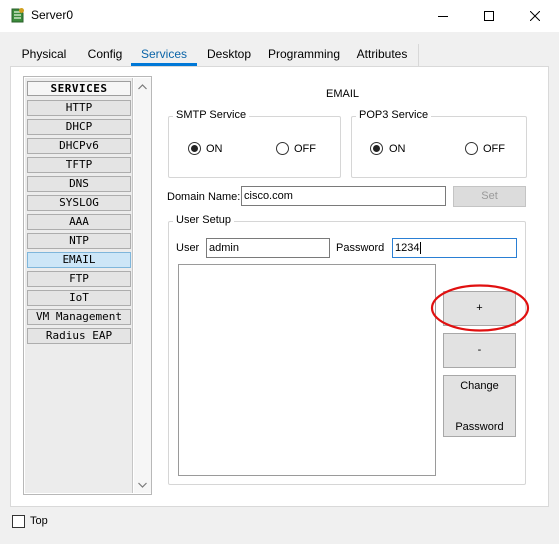 The image size is (559, 544). I want to click on pop3-off-radio, so click(471, 148).